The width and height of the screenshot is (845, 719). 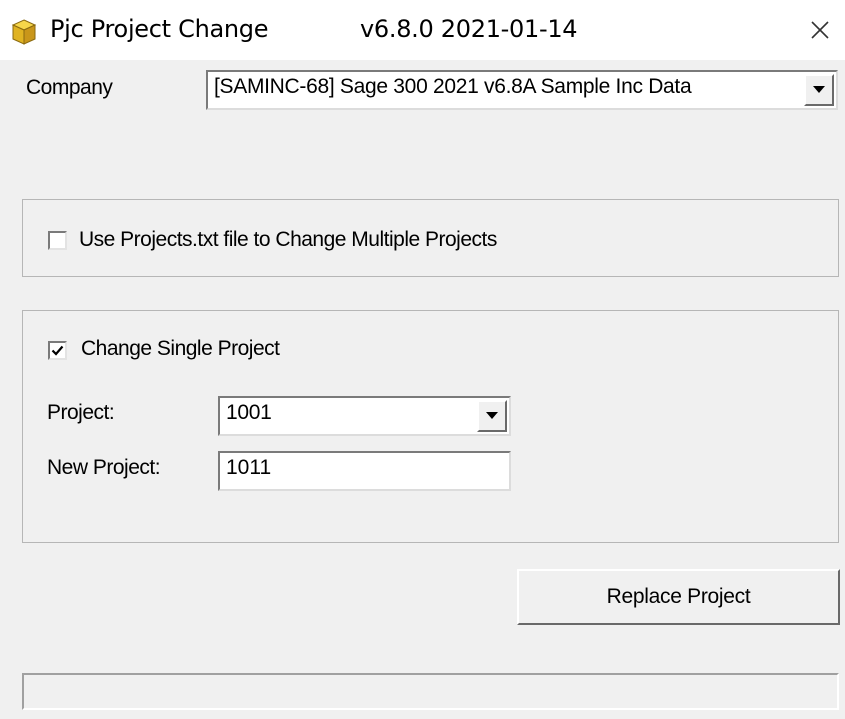 I want to click on project-label: Project:, so click(x=81, y=412).